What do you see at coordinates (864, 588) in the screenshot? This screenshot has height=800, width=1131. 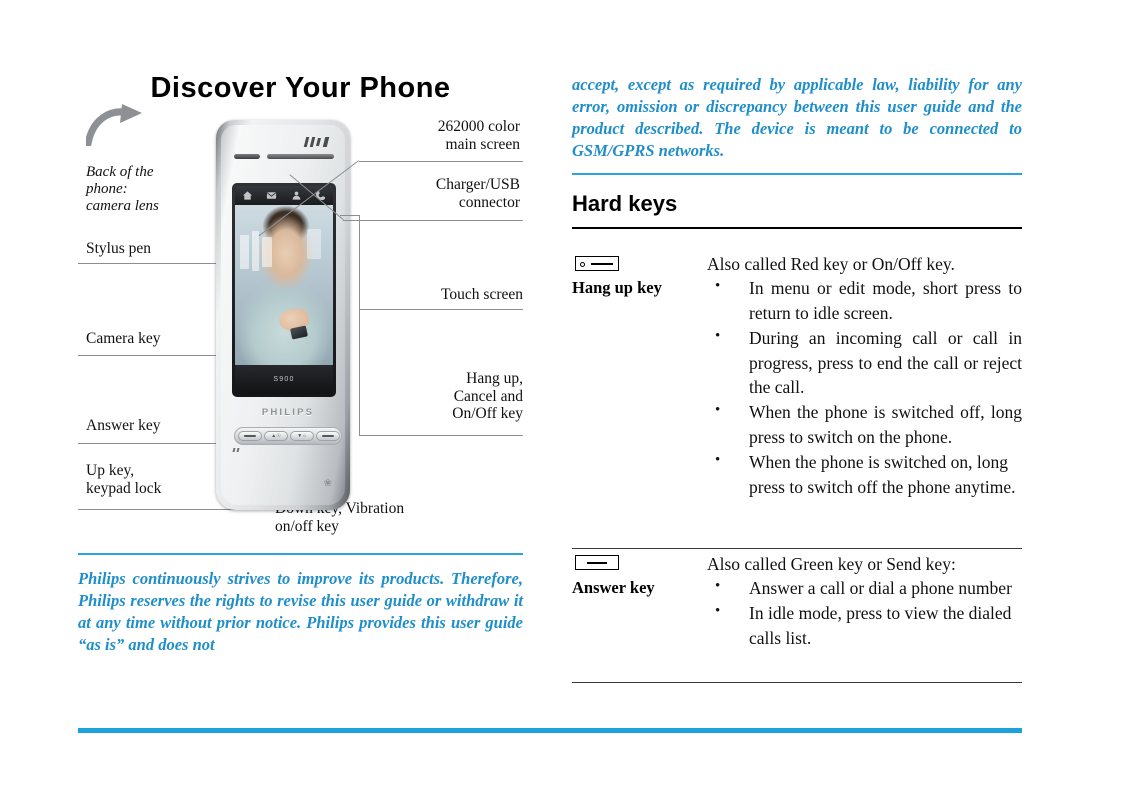 I see `list-item: Answer a call or dial a phone number` at bounding box center [864, 588].